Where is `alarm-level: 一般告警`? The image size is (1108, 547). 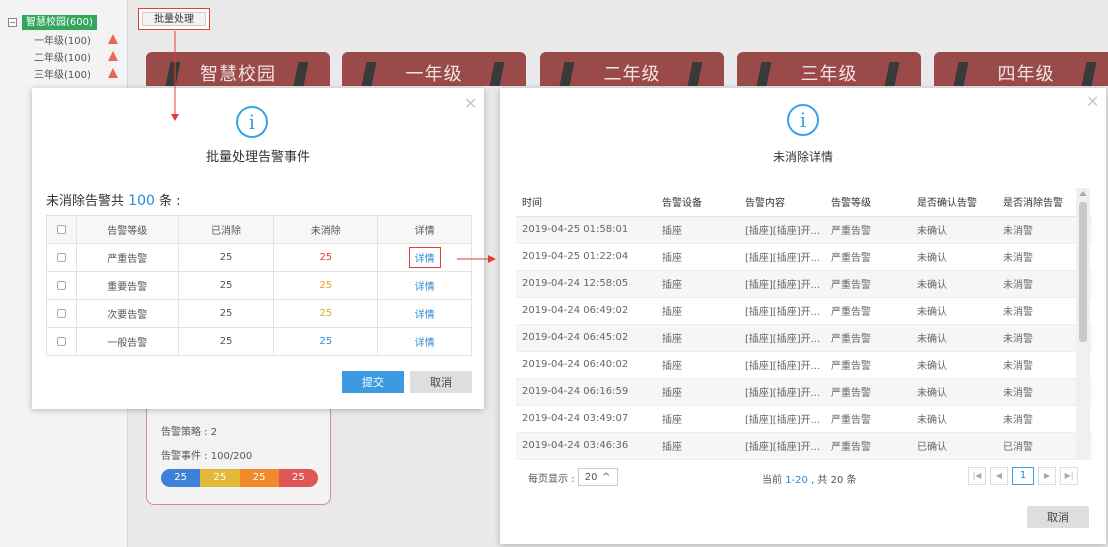 alarm-level: 一般告警 is located at coordinates (127, 341).